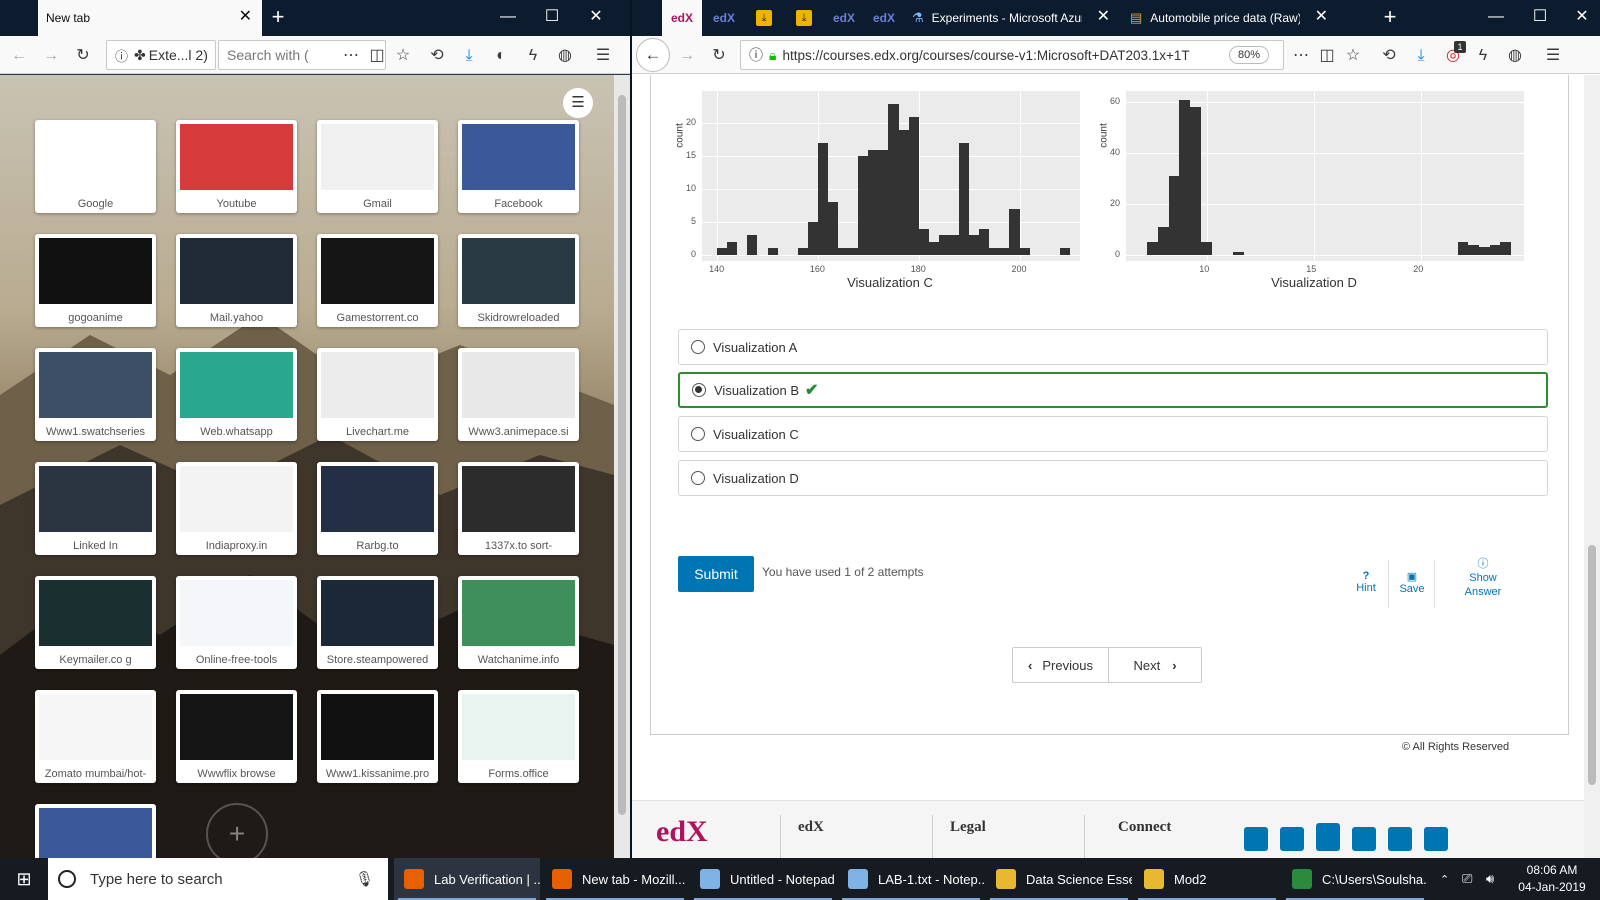 This screenshot has height=900, width=1600. What do you see at coordinates (1113, 478) in the screenshot?
I see `choice-visualization-d: Visualization D` at bounding box center [1113, 478].